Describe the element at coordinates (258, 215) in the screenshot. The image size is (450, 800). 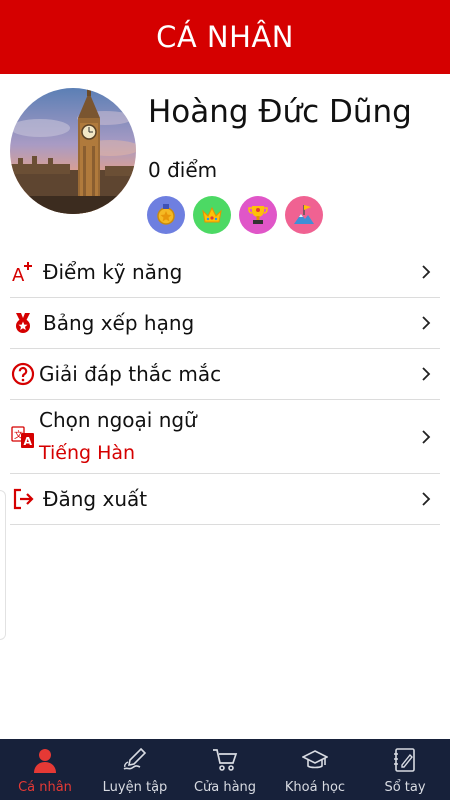
I see `trophy-icon` at that location.